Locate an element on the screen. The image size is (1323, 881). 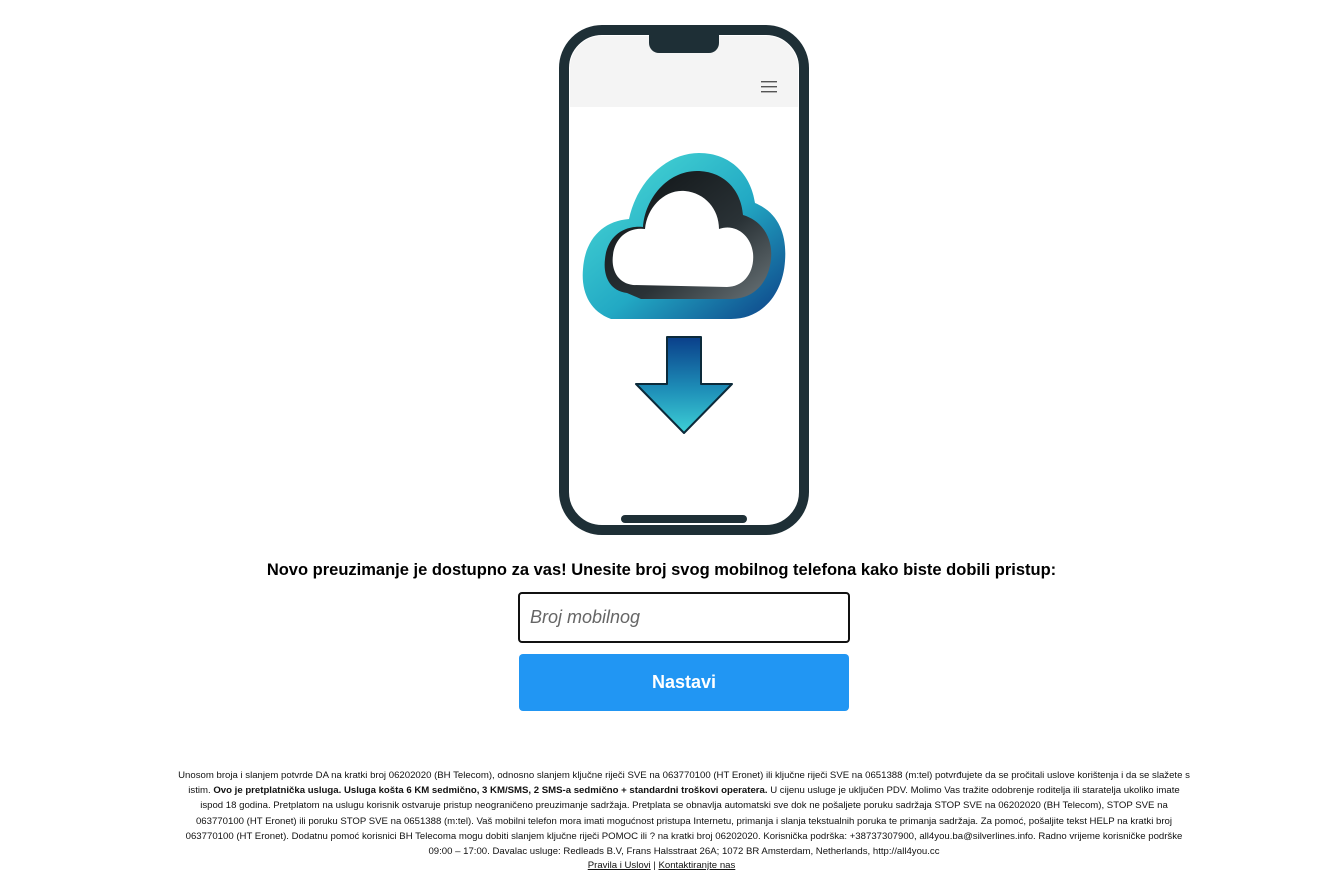
contact-link: Kontaktiranjte nas is located at coordinates (696, 865).